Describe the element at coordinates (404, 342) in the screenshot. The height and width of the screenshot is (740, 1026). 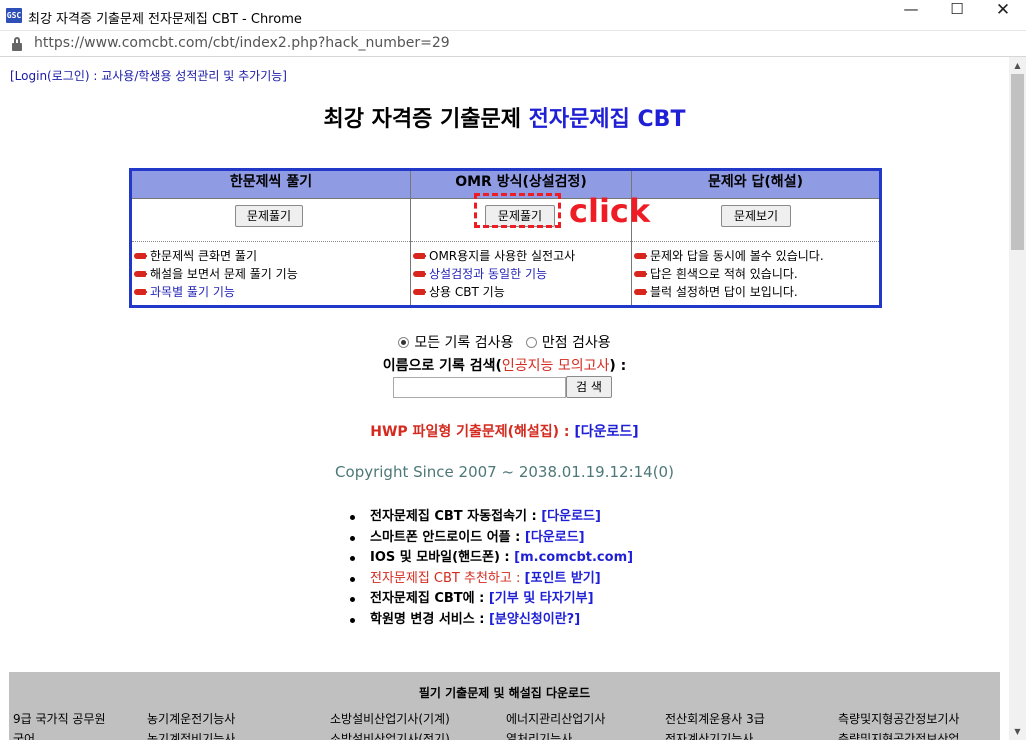
I see `radio-all-records` at that location.